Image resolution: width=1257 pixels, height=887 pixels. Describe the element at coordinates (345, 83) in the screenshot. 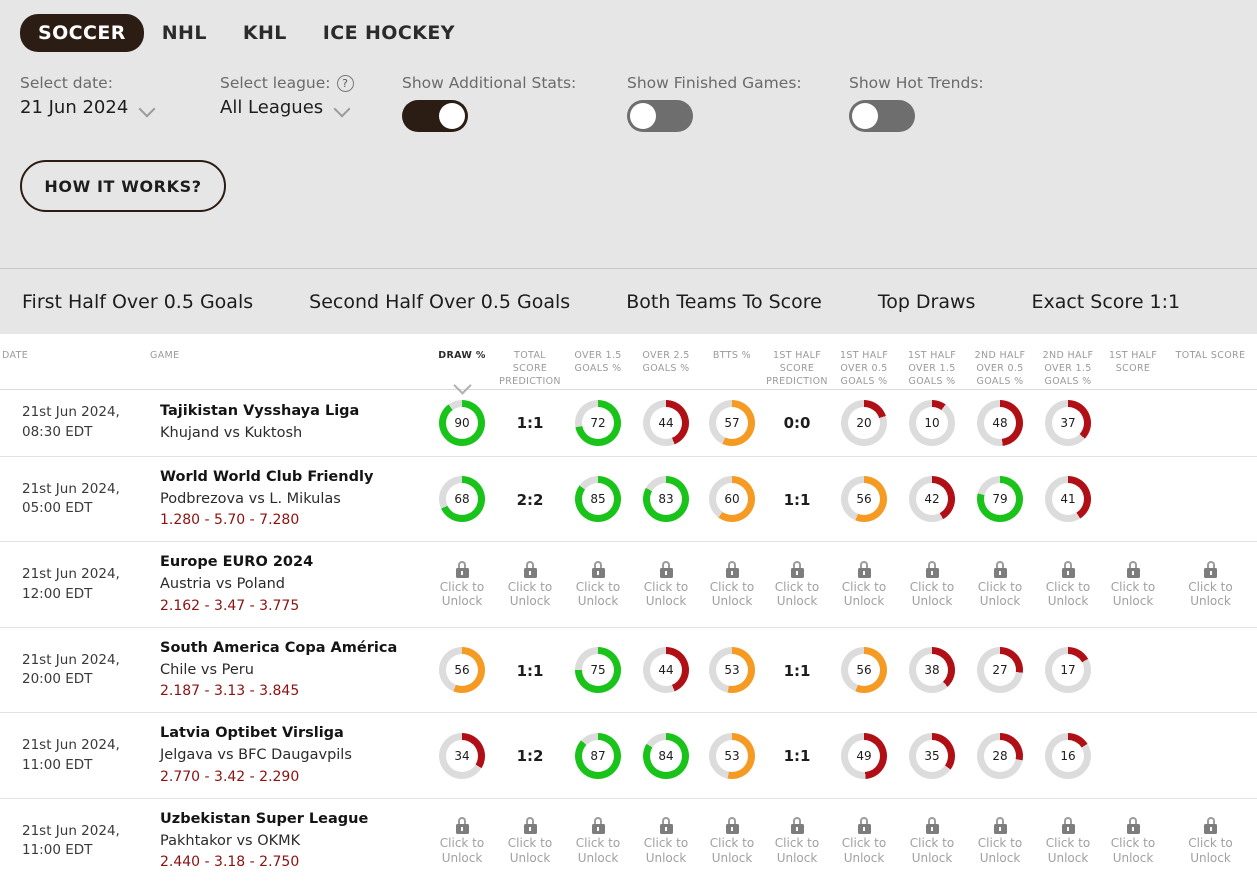

I see `question-mark-icon: ?` at that location.